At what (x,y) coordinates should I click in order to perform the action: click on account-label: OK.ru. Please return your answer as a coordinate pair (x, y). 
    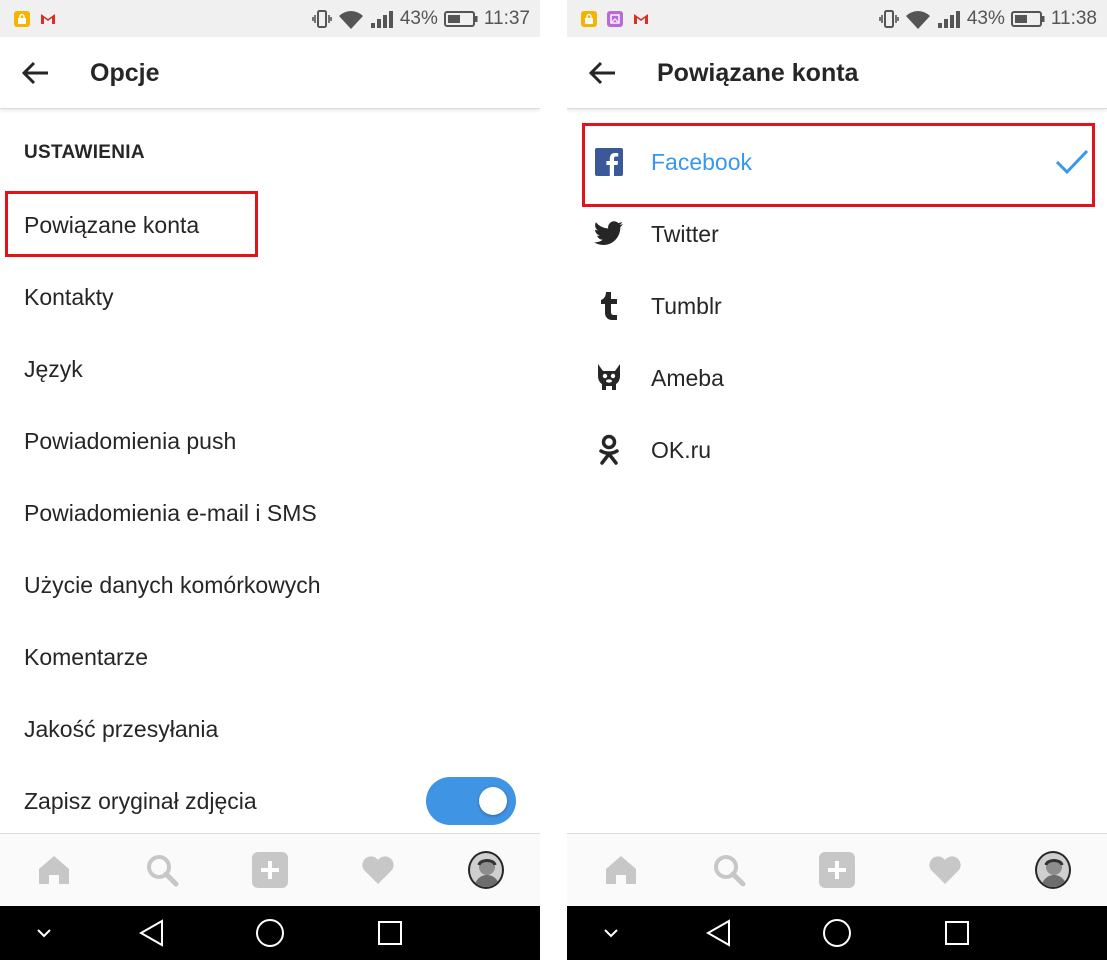
    Looking at the image, I should click on (681, 449).